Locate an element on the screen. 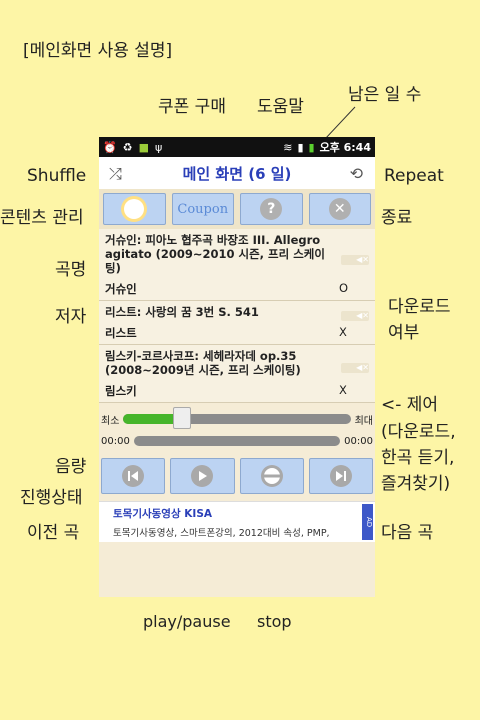  song-name-annotation: 곡명 is located at coordinates (71, 270).